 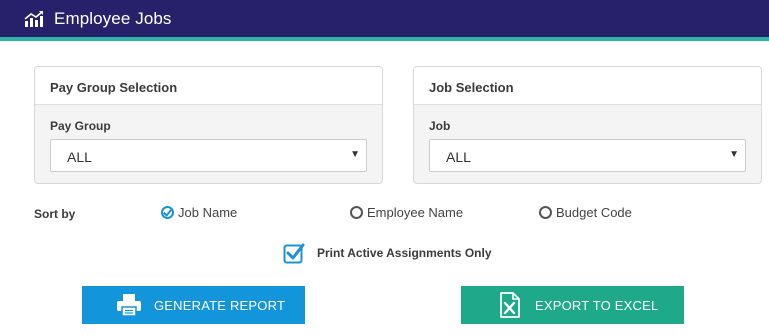 What do you see at coordinates (384, 18) in the screenshot?
I see `app-header: Employee Jobs` at bounding box center [384, 18].